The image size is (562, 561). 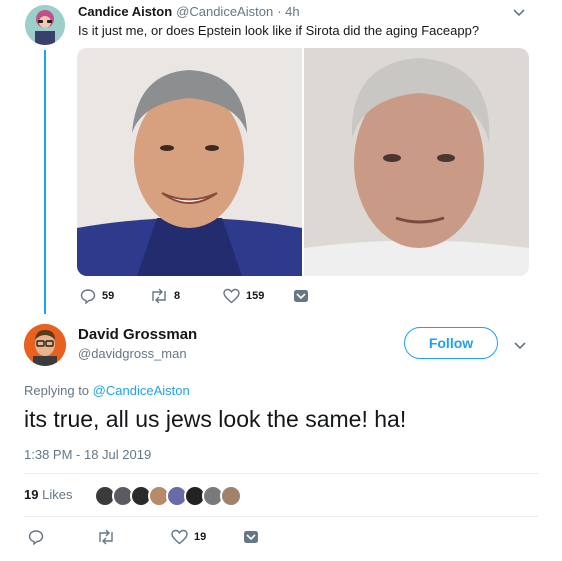 What do you see at coordinates (231, 496) in the screenshot?
I see `liker-avatar` at bounding box center [231, 496].